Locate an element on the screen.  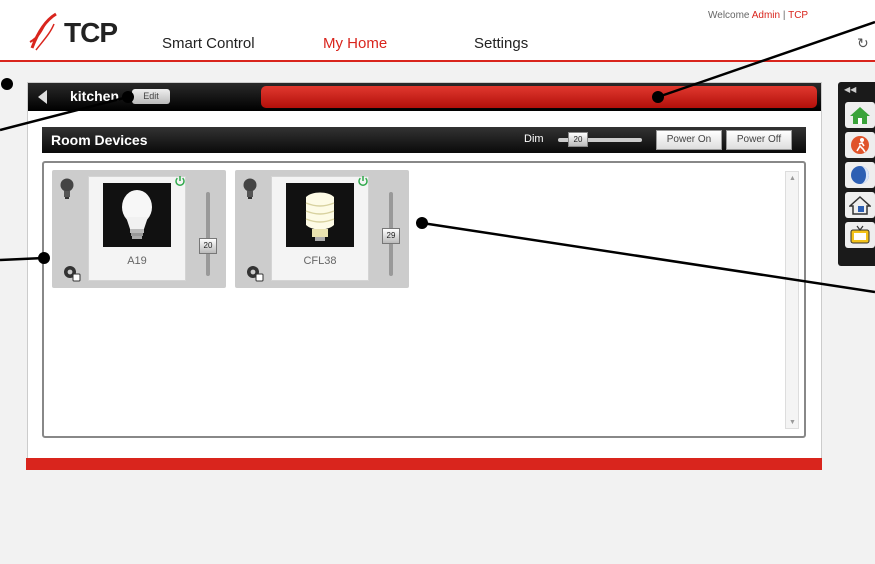
device-photo-frame: CFL38 is located at coordinates (320, 228).